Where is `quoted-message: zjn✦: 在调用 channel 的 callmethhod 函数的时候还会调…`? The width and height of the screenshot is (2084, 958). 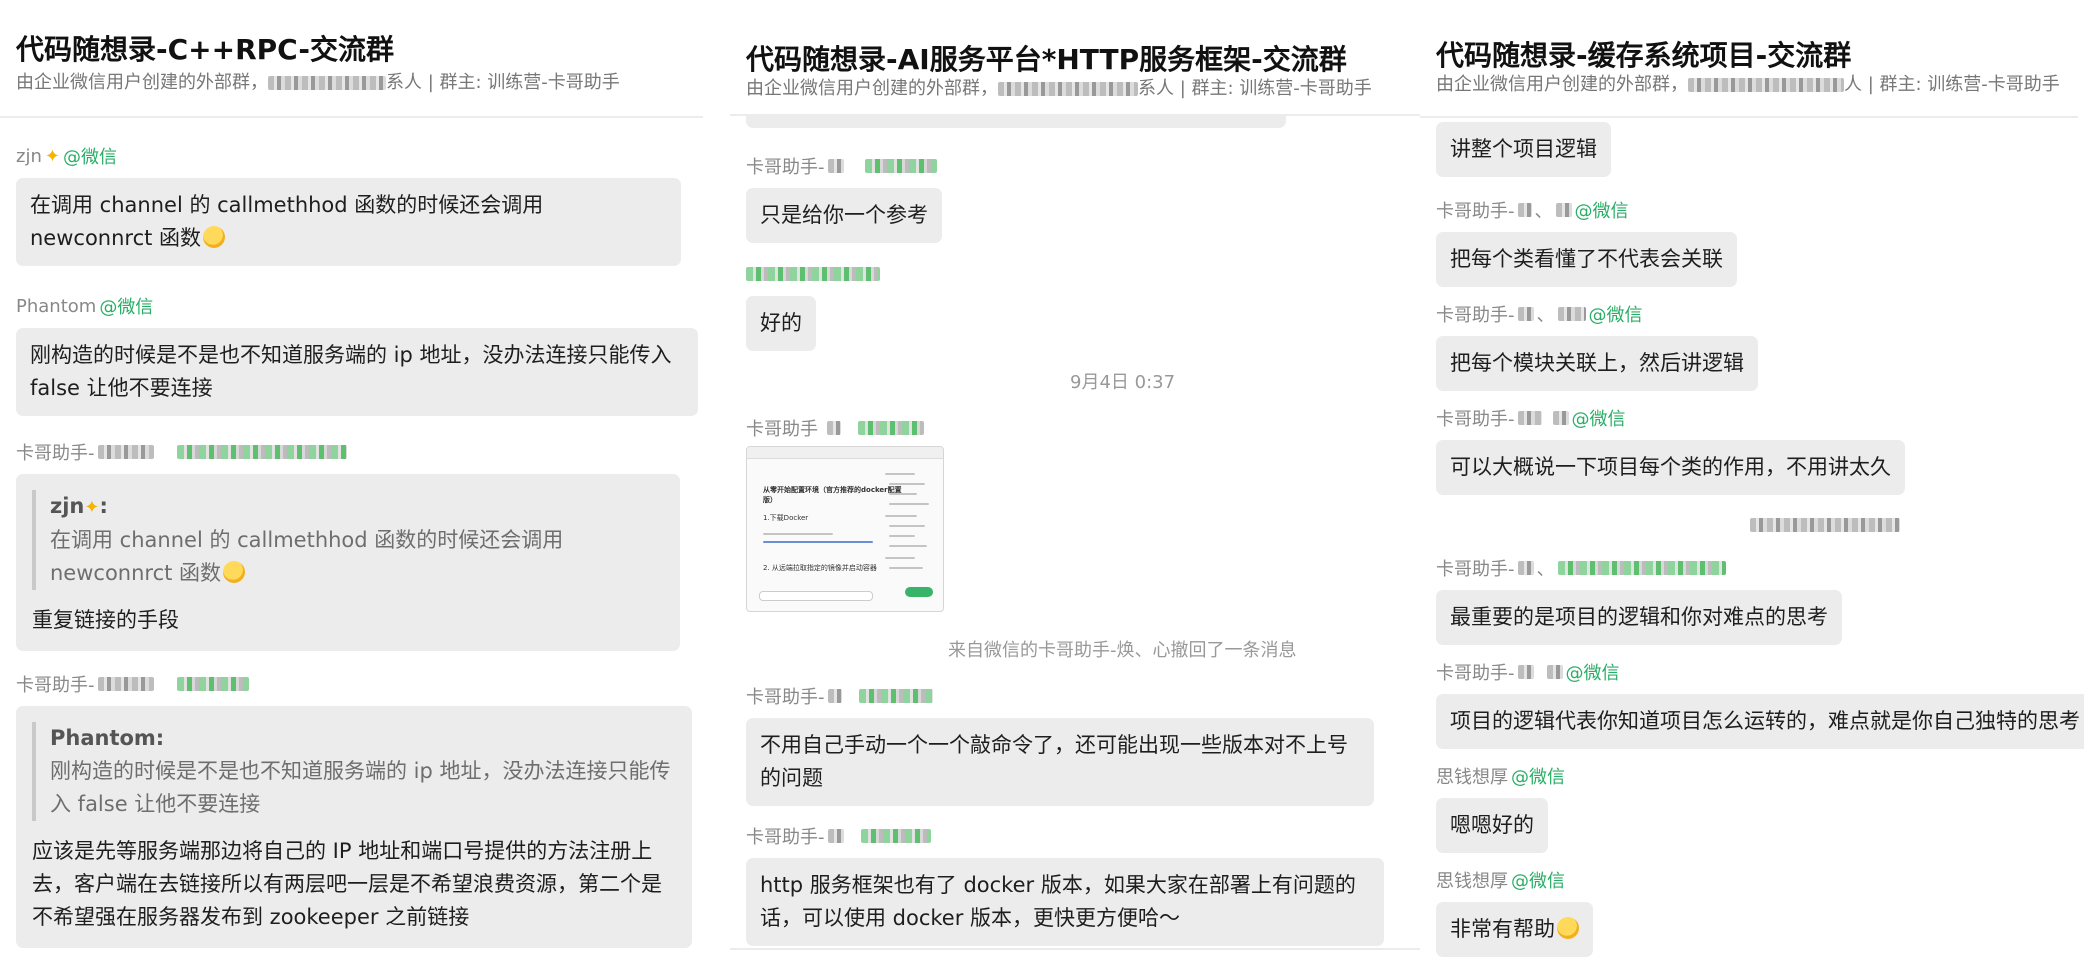 quoted-message: zjn✦: 在调用 channel 的 callmethhod 函数的时候还会调… is located at coordinates (348, 540).